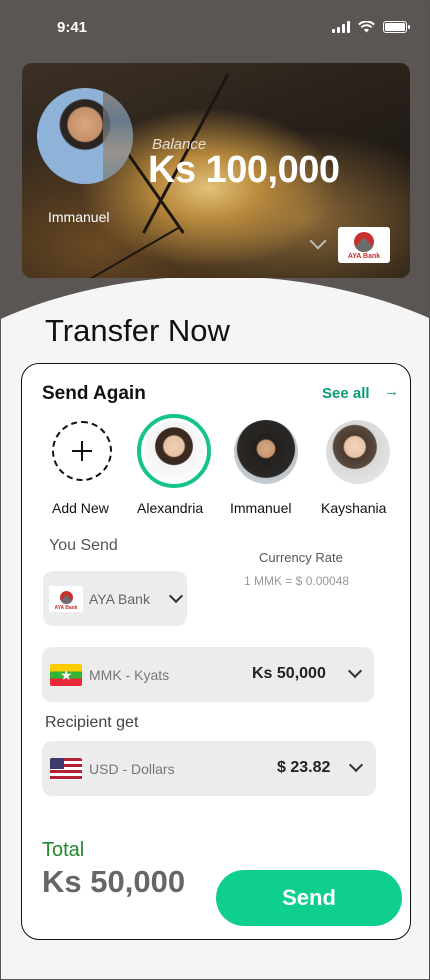 This screenshot has height=980, width=430. What do you see at coordinates (129, 674) in the screenshot?
I see `send-currency-name: MMK - Kyats` at bounding box center [129, 674].